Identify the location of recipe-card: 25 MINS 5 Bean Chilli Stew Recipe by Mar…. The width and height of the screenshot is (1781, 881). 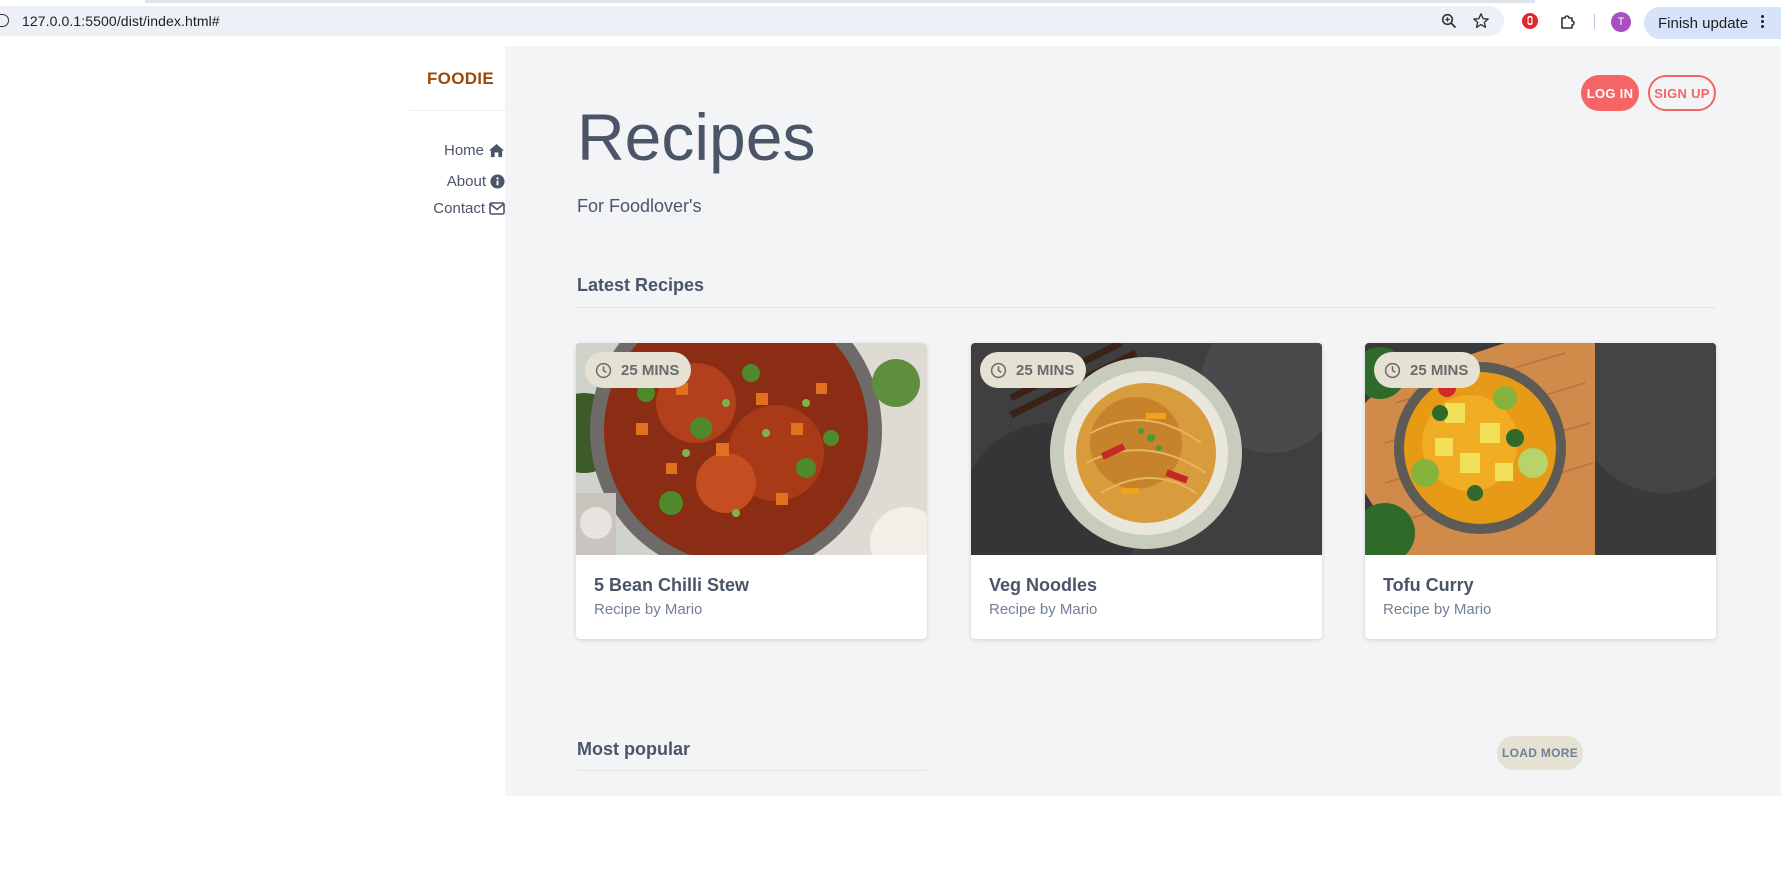
(751, 491).